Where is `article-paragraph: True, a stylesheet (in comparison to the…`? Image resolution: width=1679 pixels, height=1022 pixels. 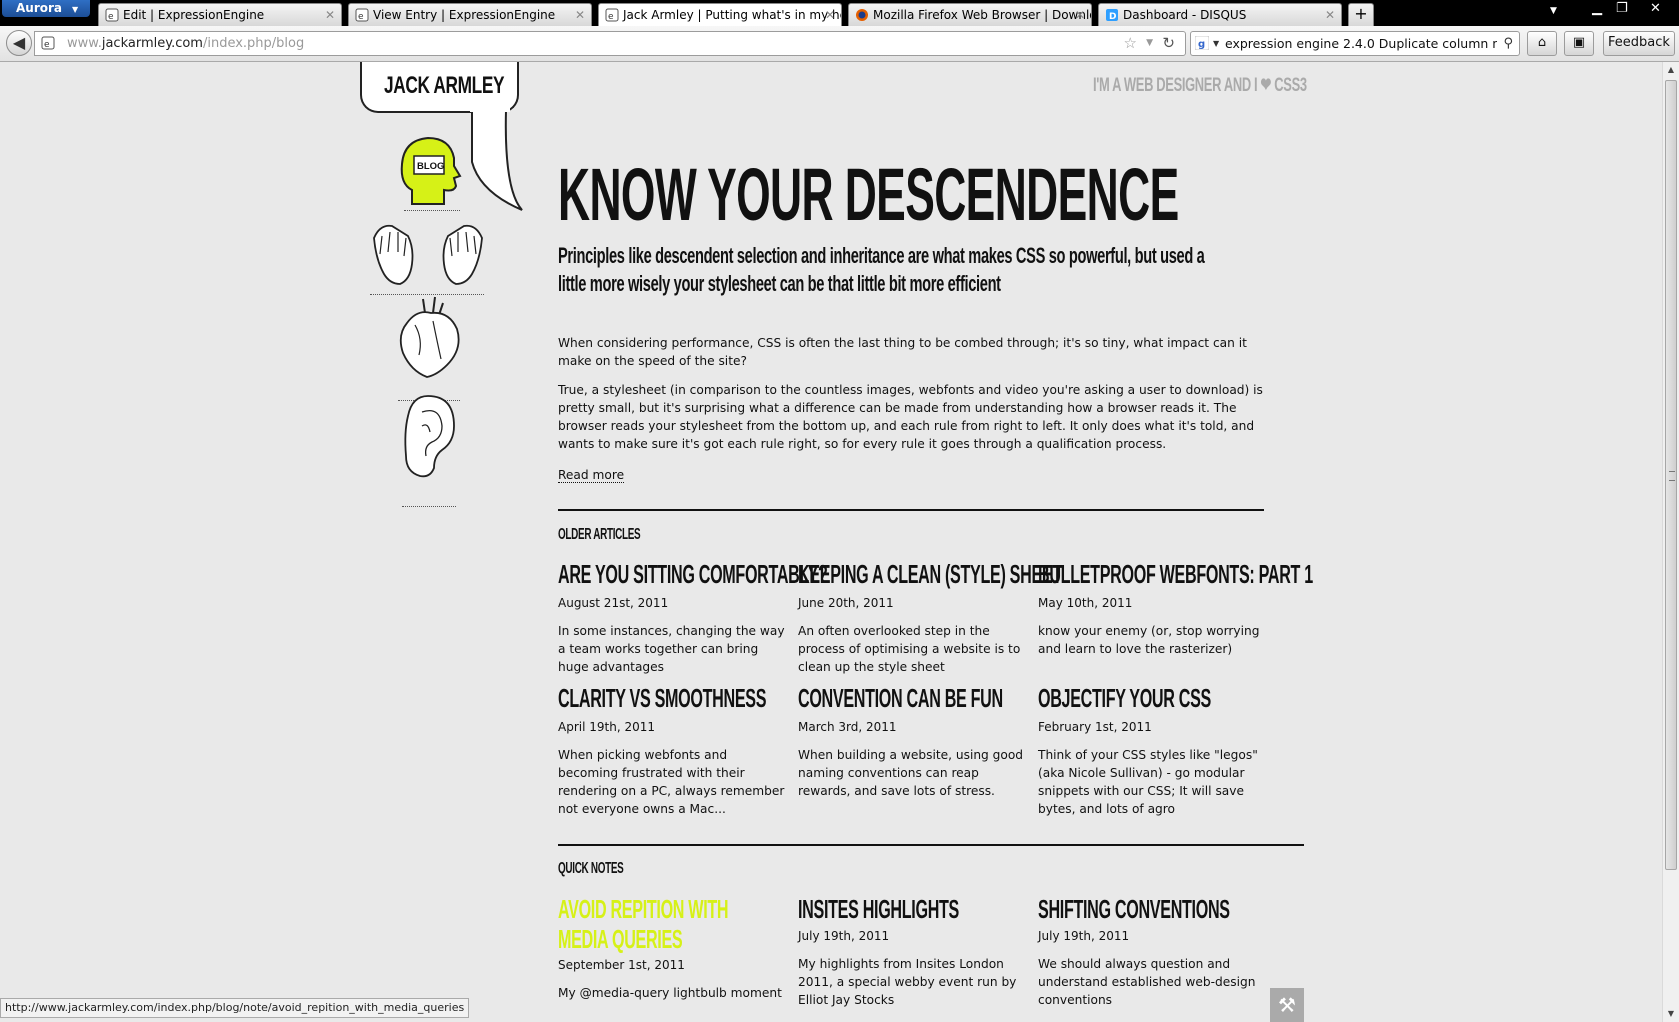 article-paragraph: True, a stylesheet (in comparison to the… is located at coordinates (910, 417).